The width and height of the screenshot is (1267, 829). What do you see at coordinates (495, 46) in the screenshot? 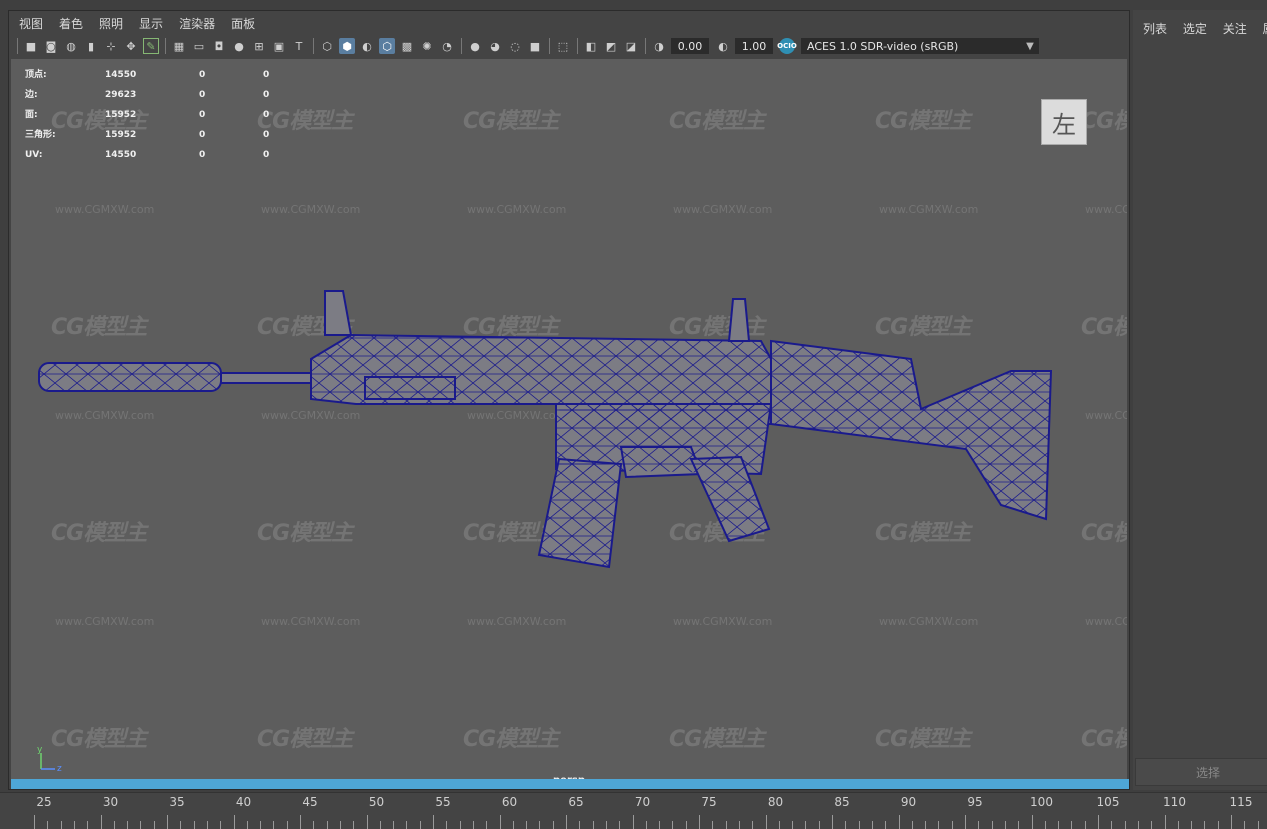
I see `motion-blur-icon: ◕` at bounding box center [495, 46].